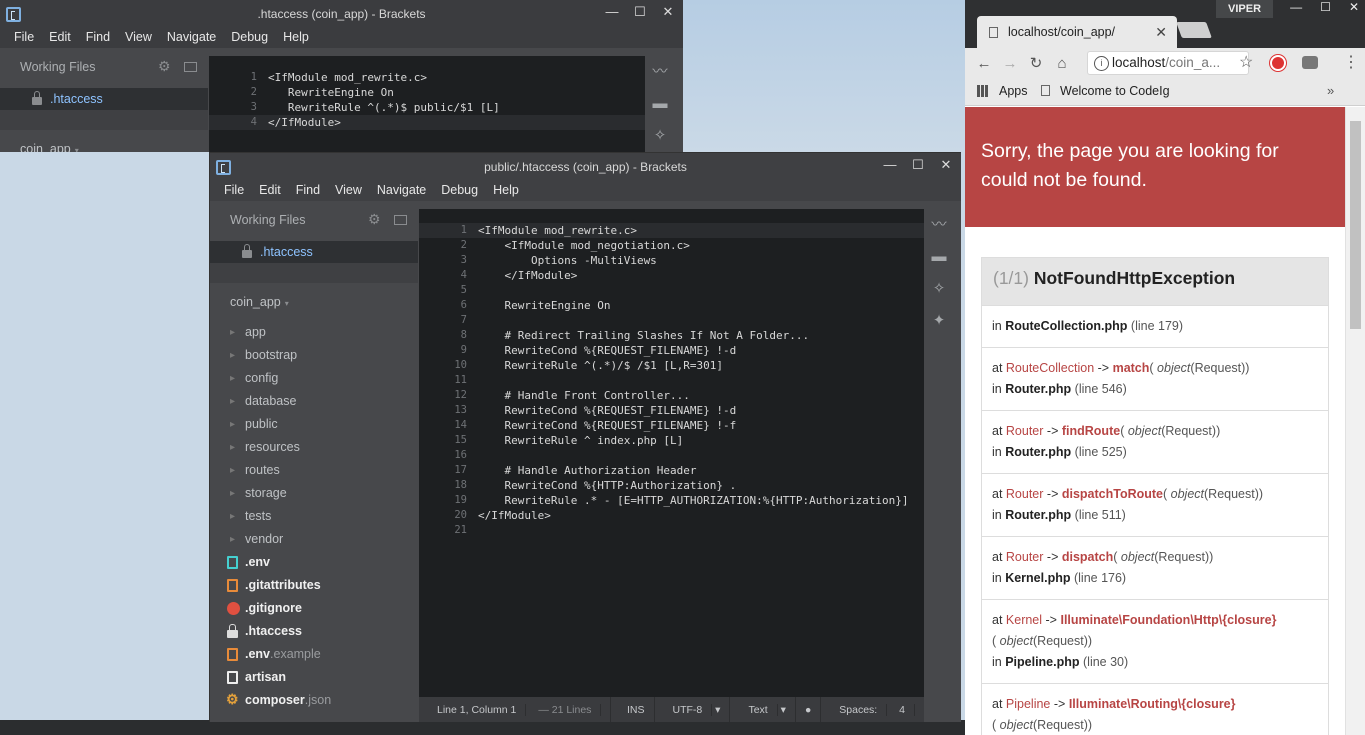 This screenshot has width=1365, height=735. I want to click on frame-function: match, so click(1131, 368).